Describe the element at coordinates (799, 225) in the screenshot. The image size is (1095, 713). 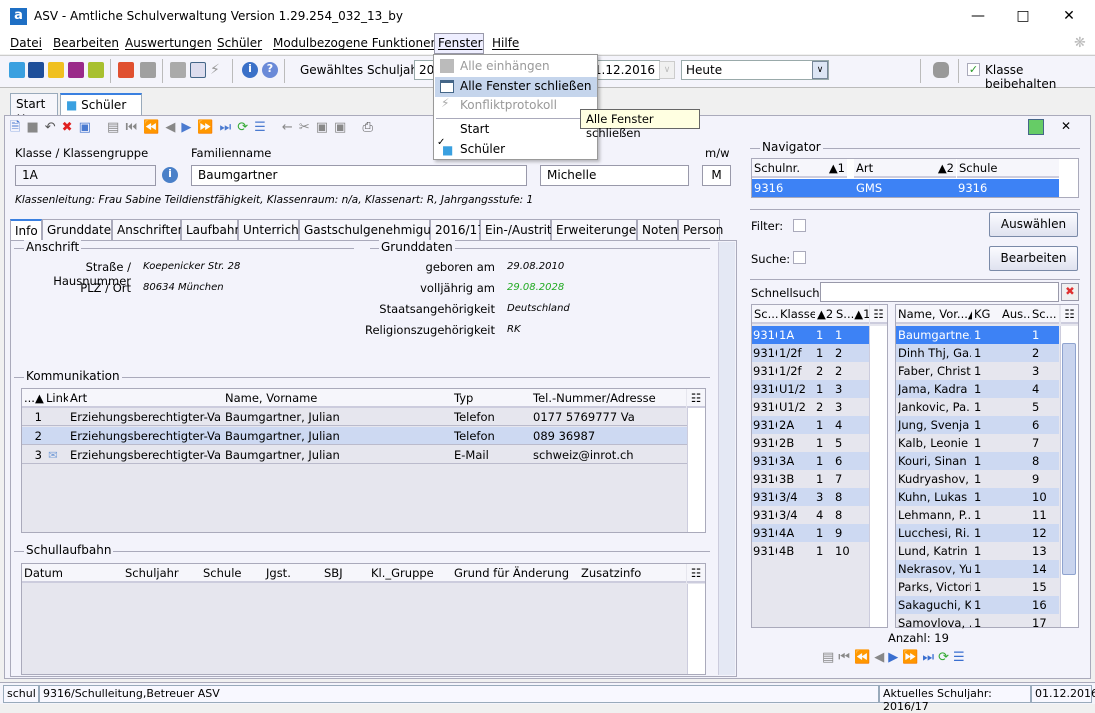
I see `filter-checkbox` at that location.